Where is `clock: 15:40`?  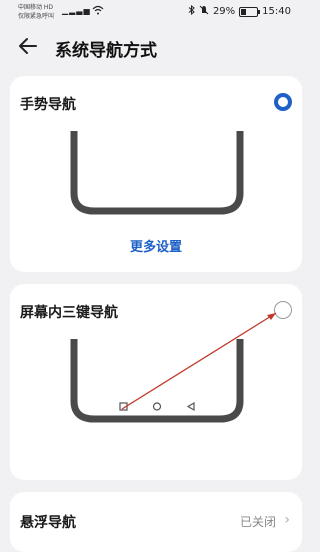 clock: 15:40 is located at coordinates (276, 11).